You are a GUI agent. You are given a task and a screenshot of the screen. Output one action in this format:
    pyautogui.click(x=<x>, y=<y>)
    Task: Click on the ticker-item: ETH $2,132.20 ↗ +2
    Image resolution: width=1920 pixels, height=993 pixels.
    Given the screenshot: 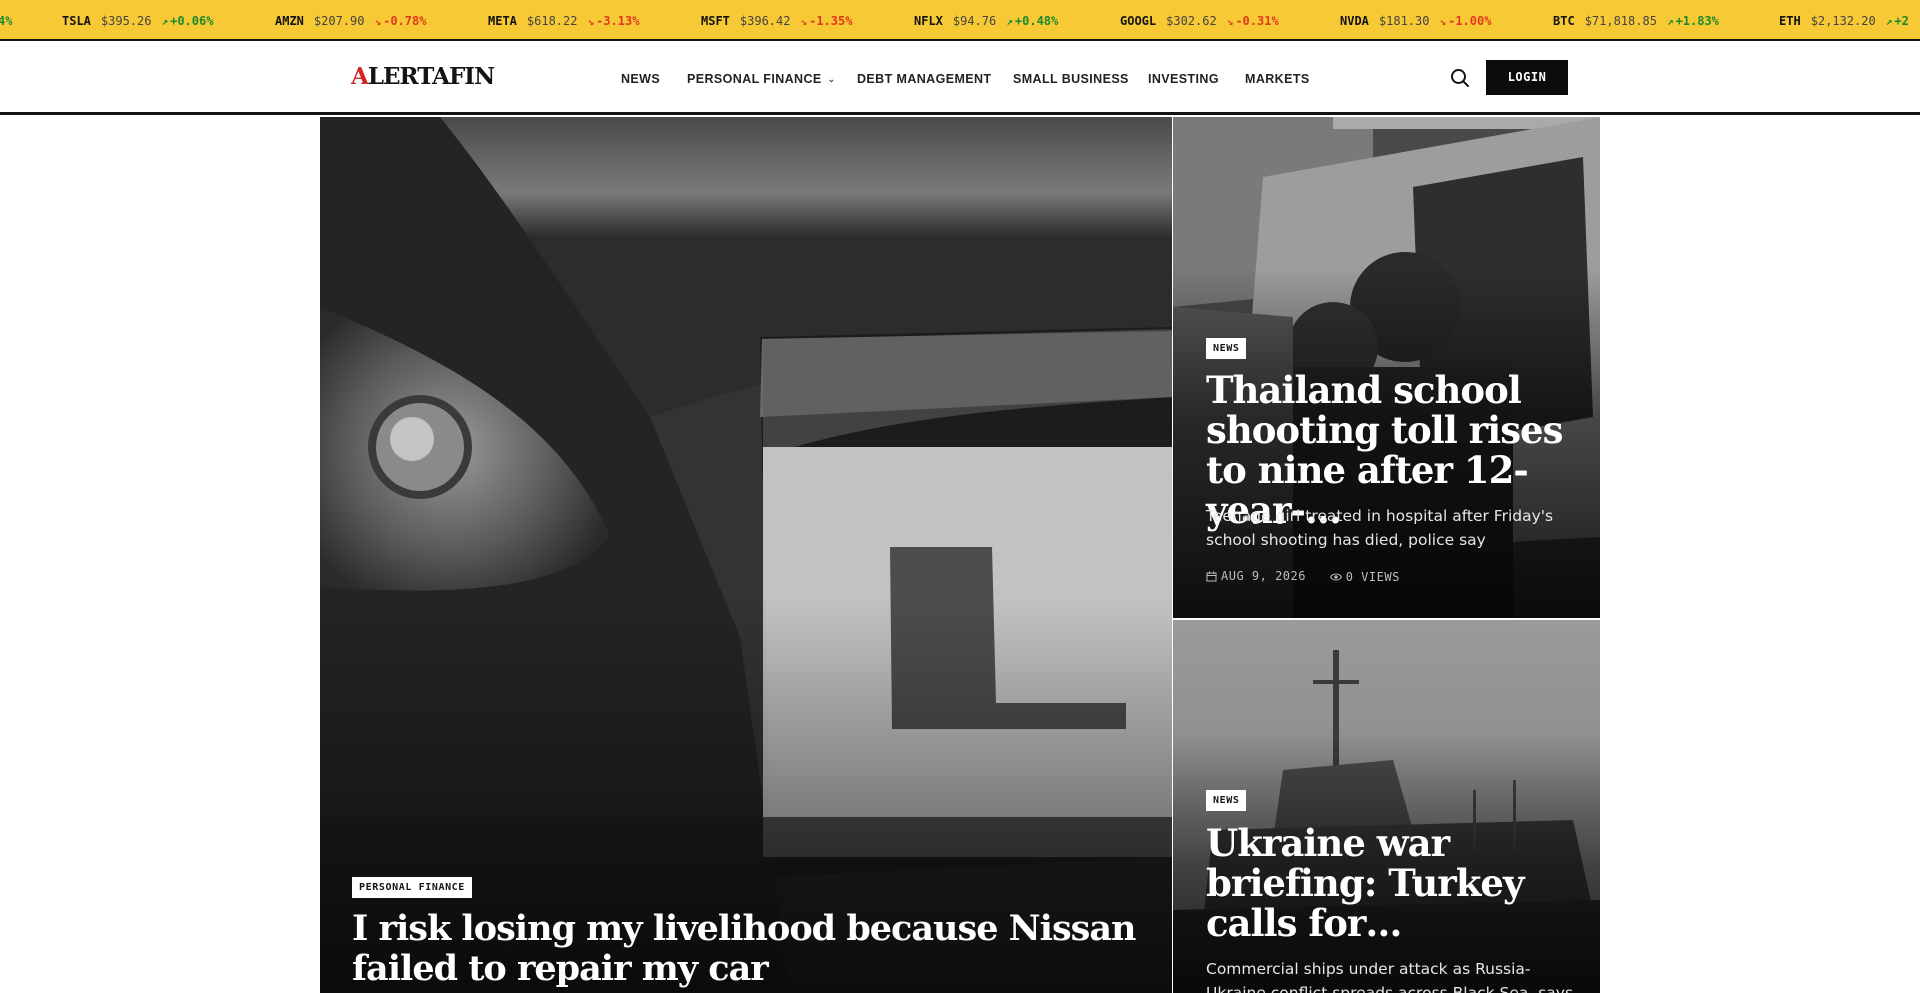 What is the action you would take?
    pyautogui.click(x=1844, y=21)
    